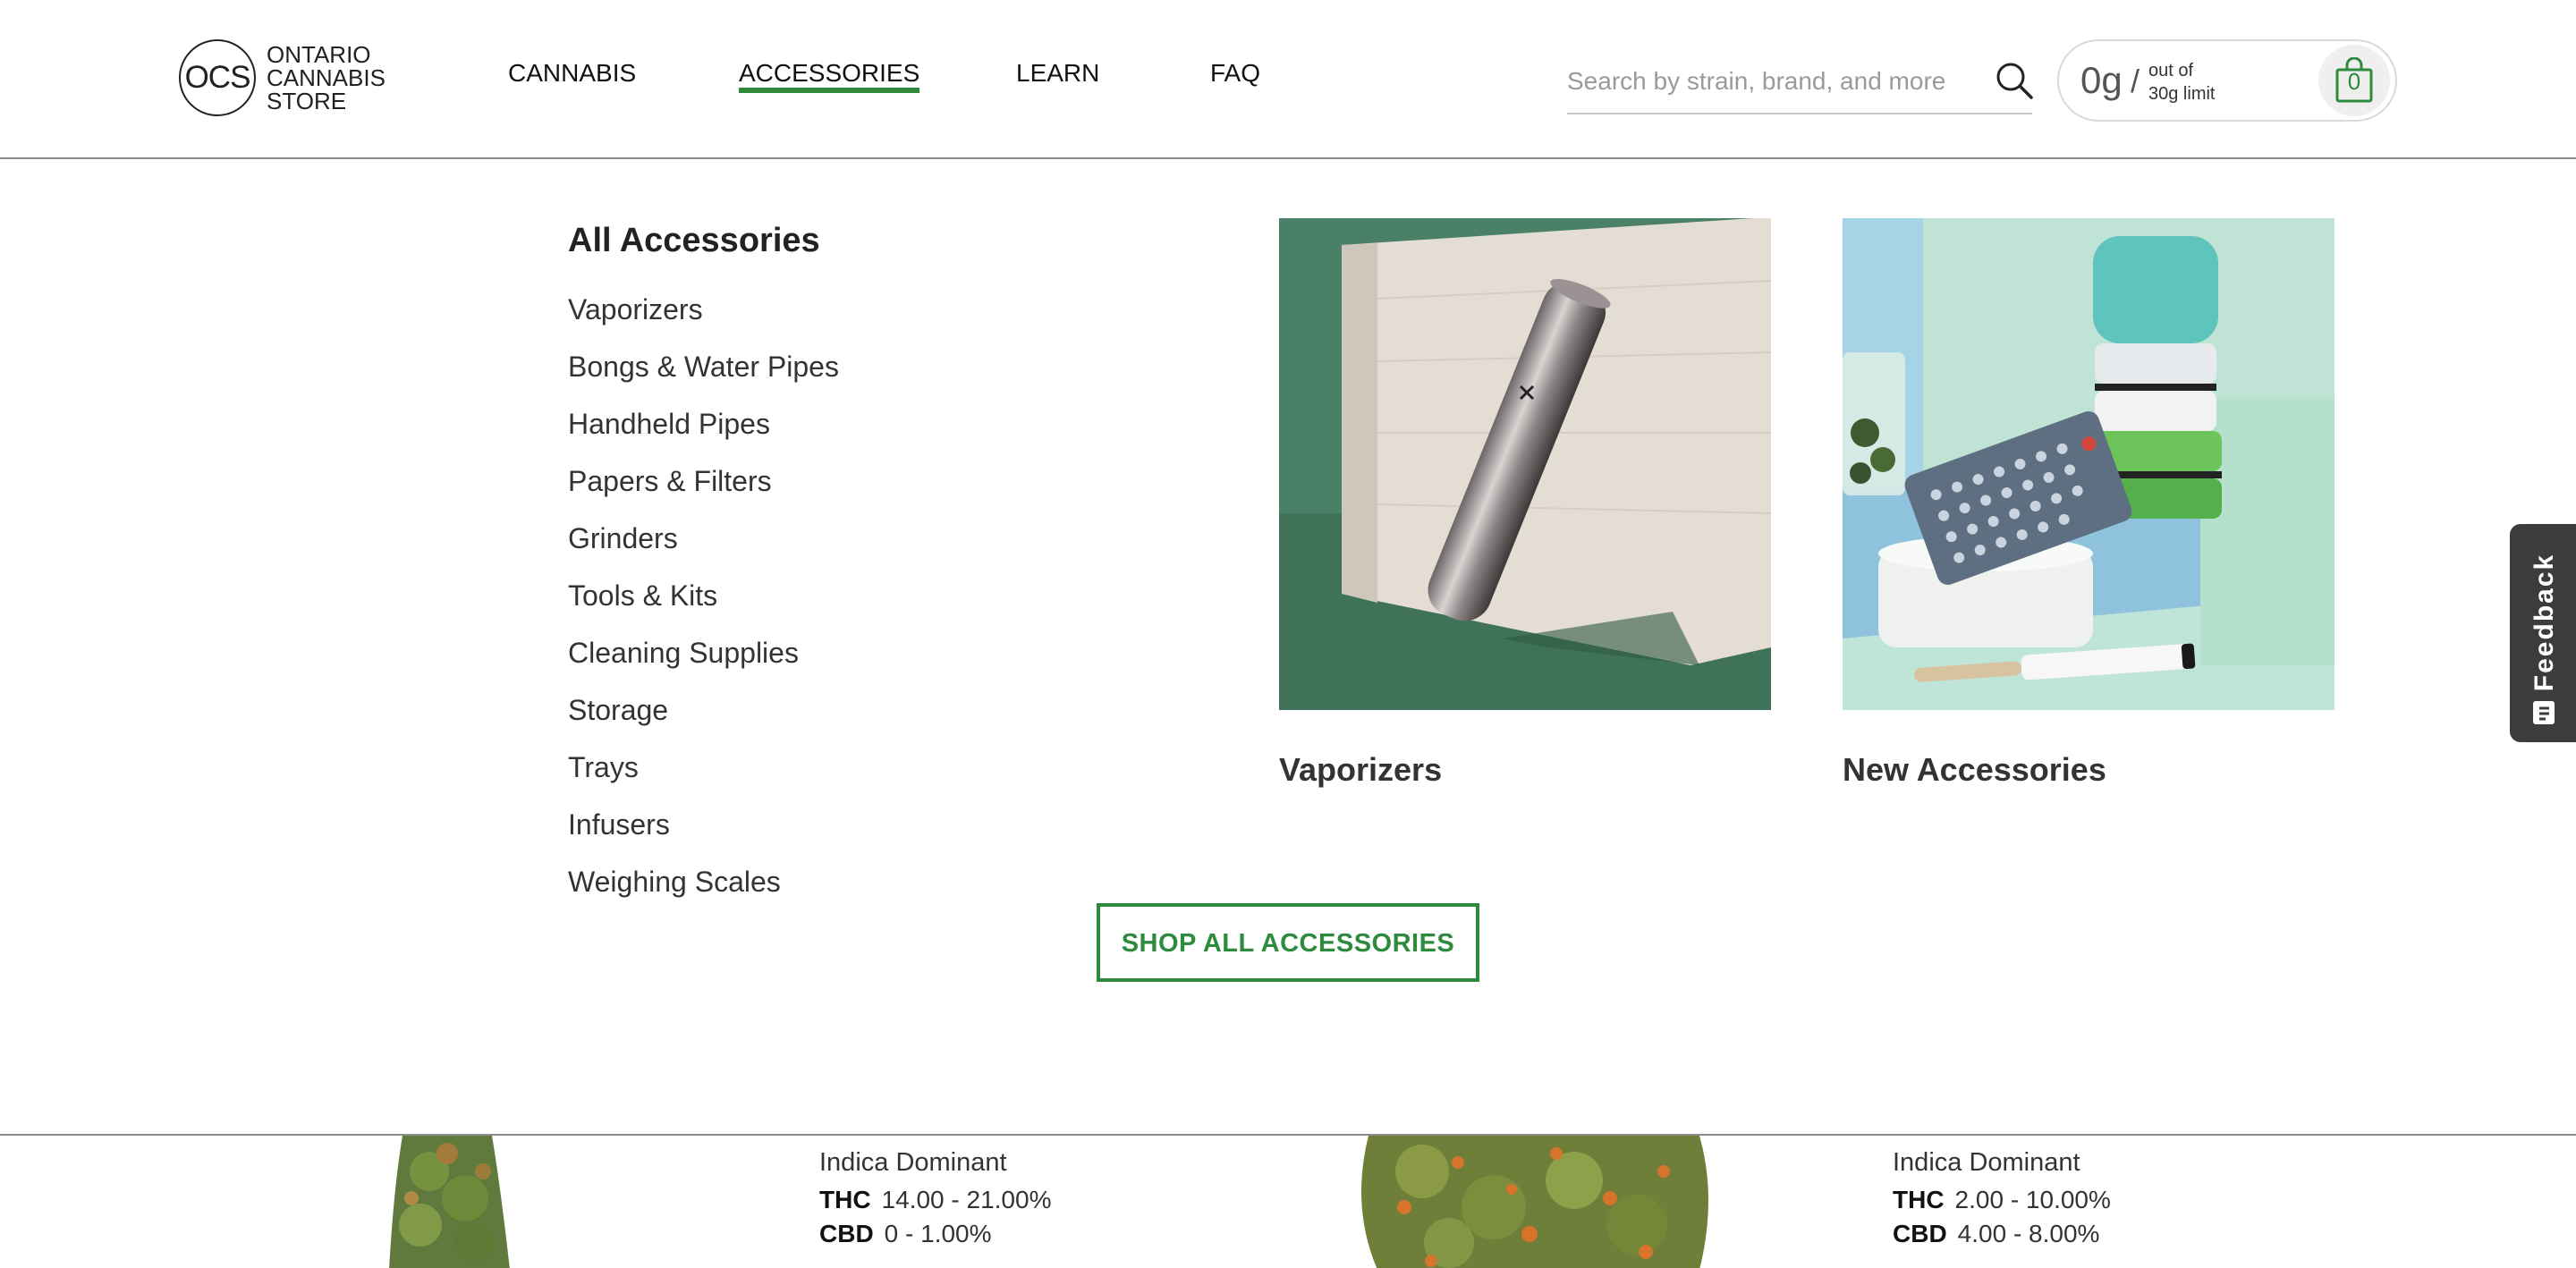 The image size is (2576, 1268). Describe the element at coordinates (703, 894) in the screenshot. I see `menu-item-weighing-scales: Weighing Scales` at that location.